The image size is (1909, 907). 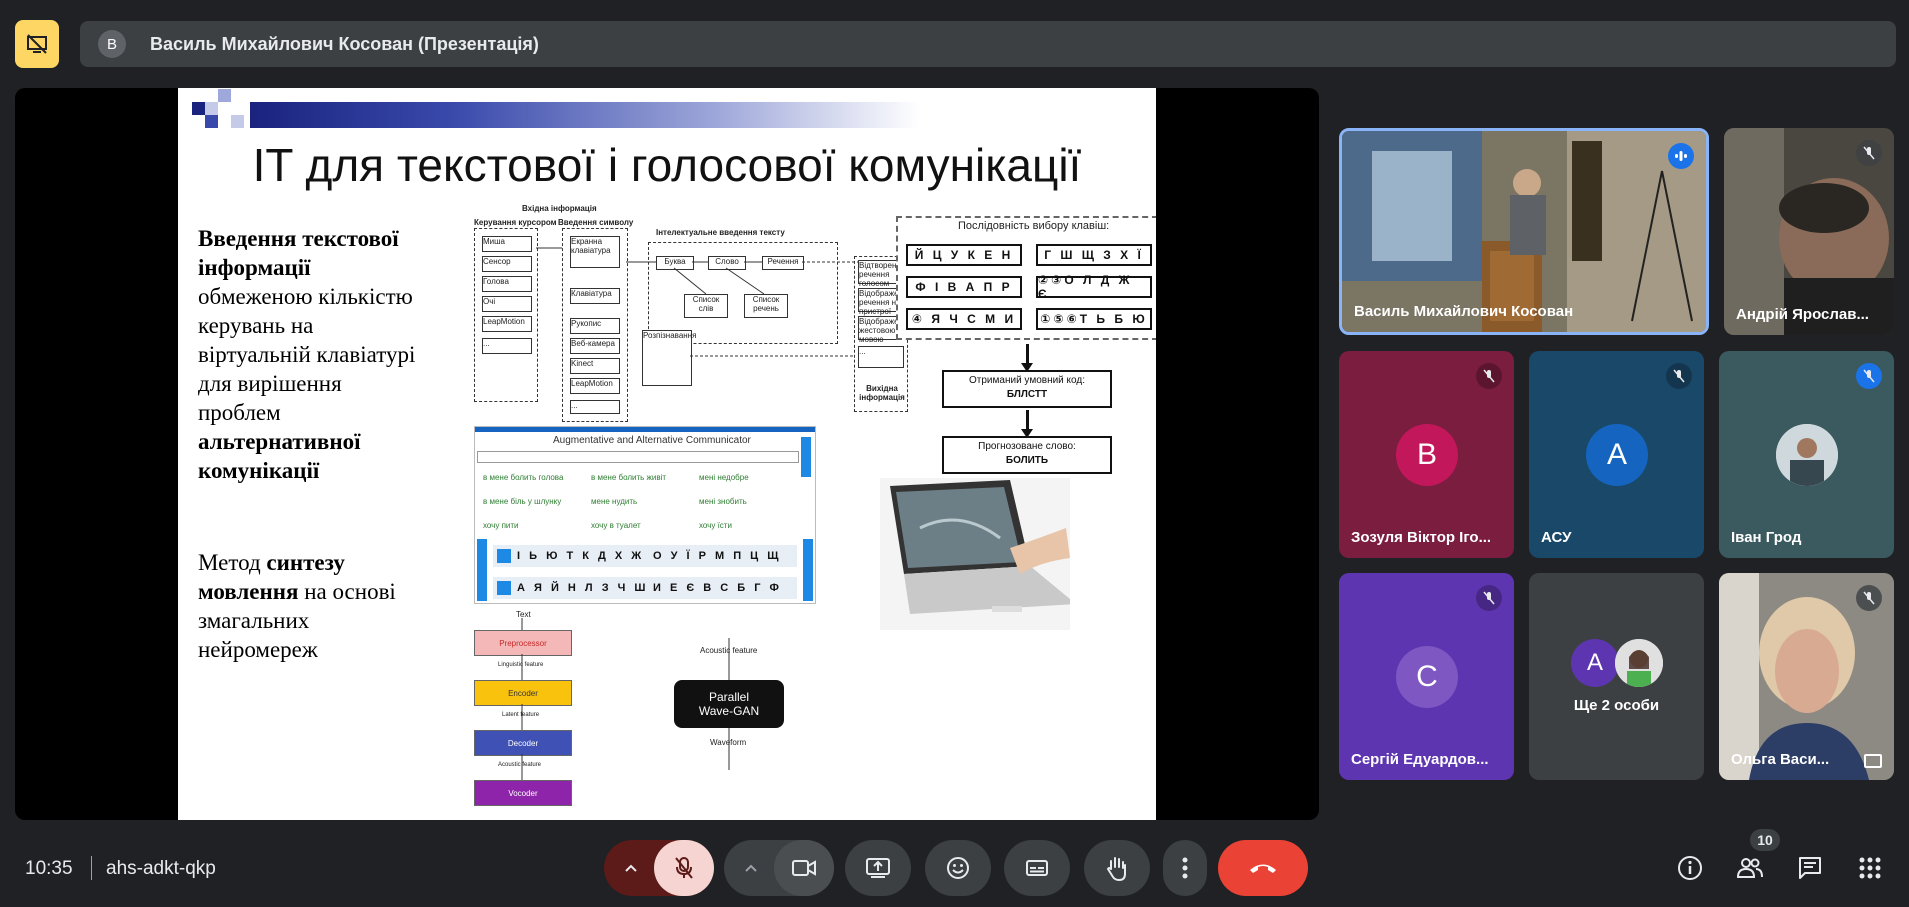 I want to click on more-participants-label: Ще 2 особи, so click(x=1616, y=705).